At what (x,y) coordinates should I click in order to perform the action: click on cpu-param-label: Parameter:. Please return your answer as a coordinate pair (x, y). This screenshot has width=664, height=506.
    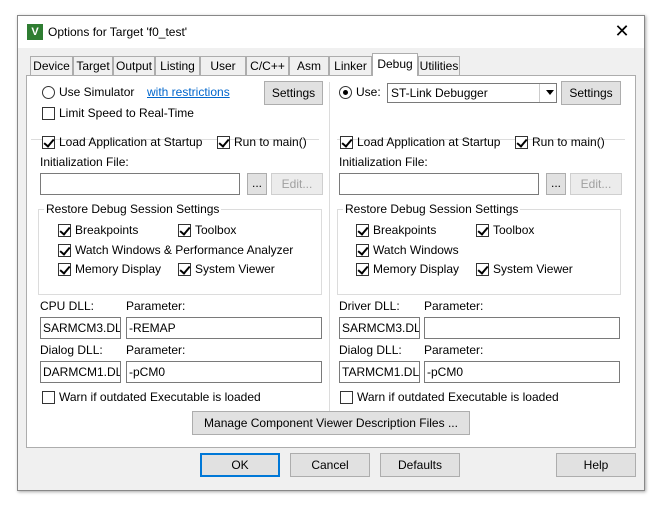
    Looking at the image, I should click on (156, 306).